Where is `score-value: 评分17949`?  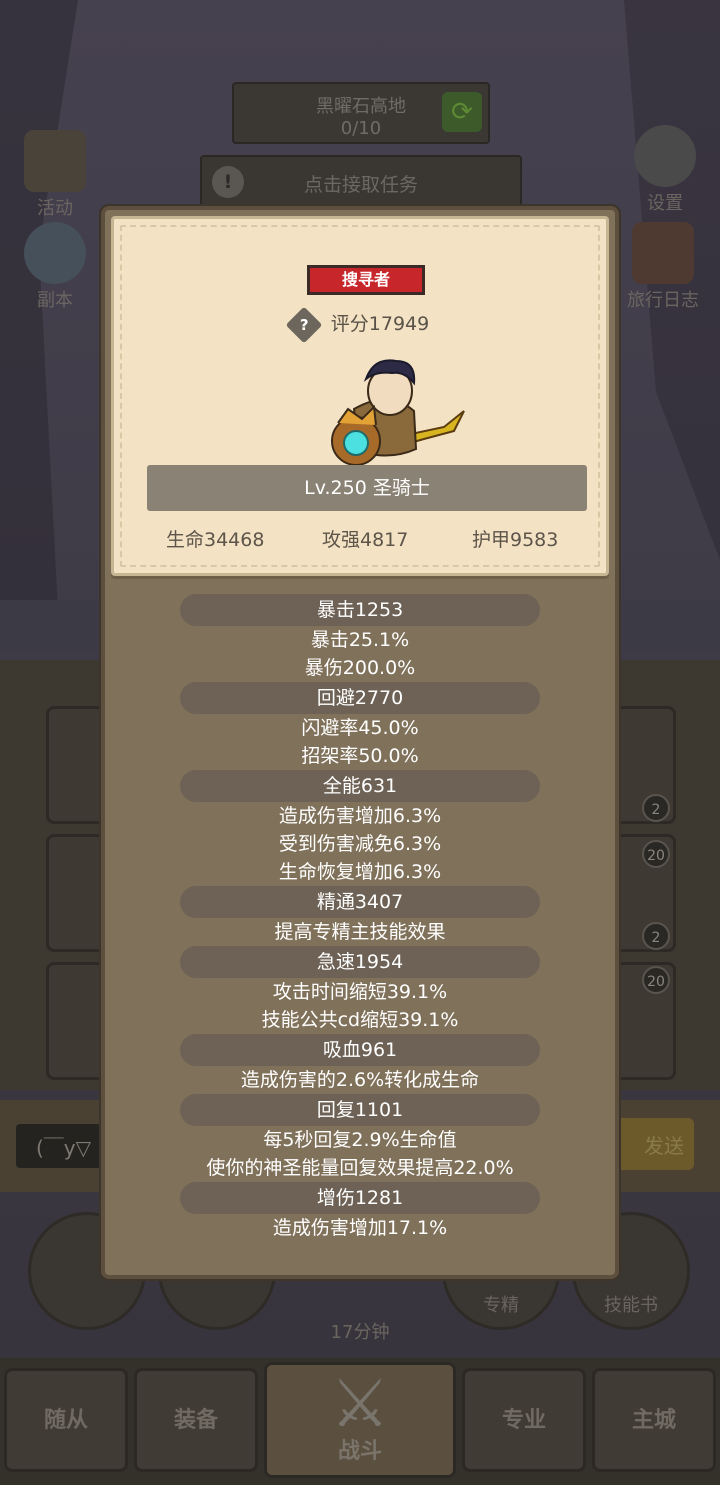
score-value: 评分17949 is located at coordinates (380, 324).